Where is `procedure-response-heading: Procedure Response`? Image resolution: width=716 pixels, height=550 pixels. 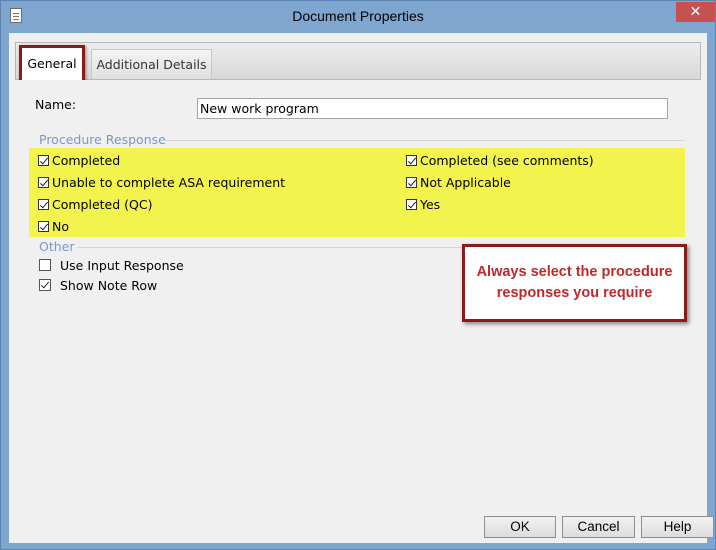 procedure-response-heading: Procedure Response is located at coordinates (102, 139).